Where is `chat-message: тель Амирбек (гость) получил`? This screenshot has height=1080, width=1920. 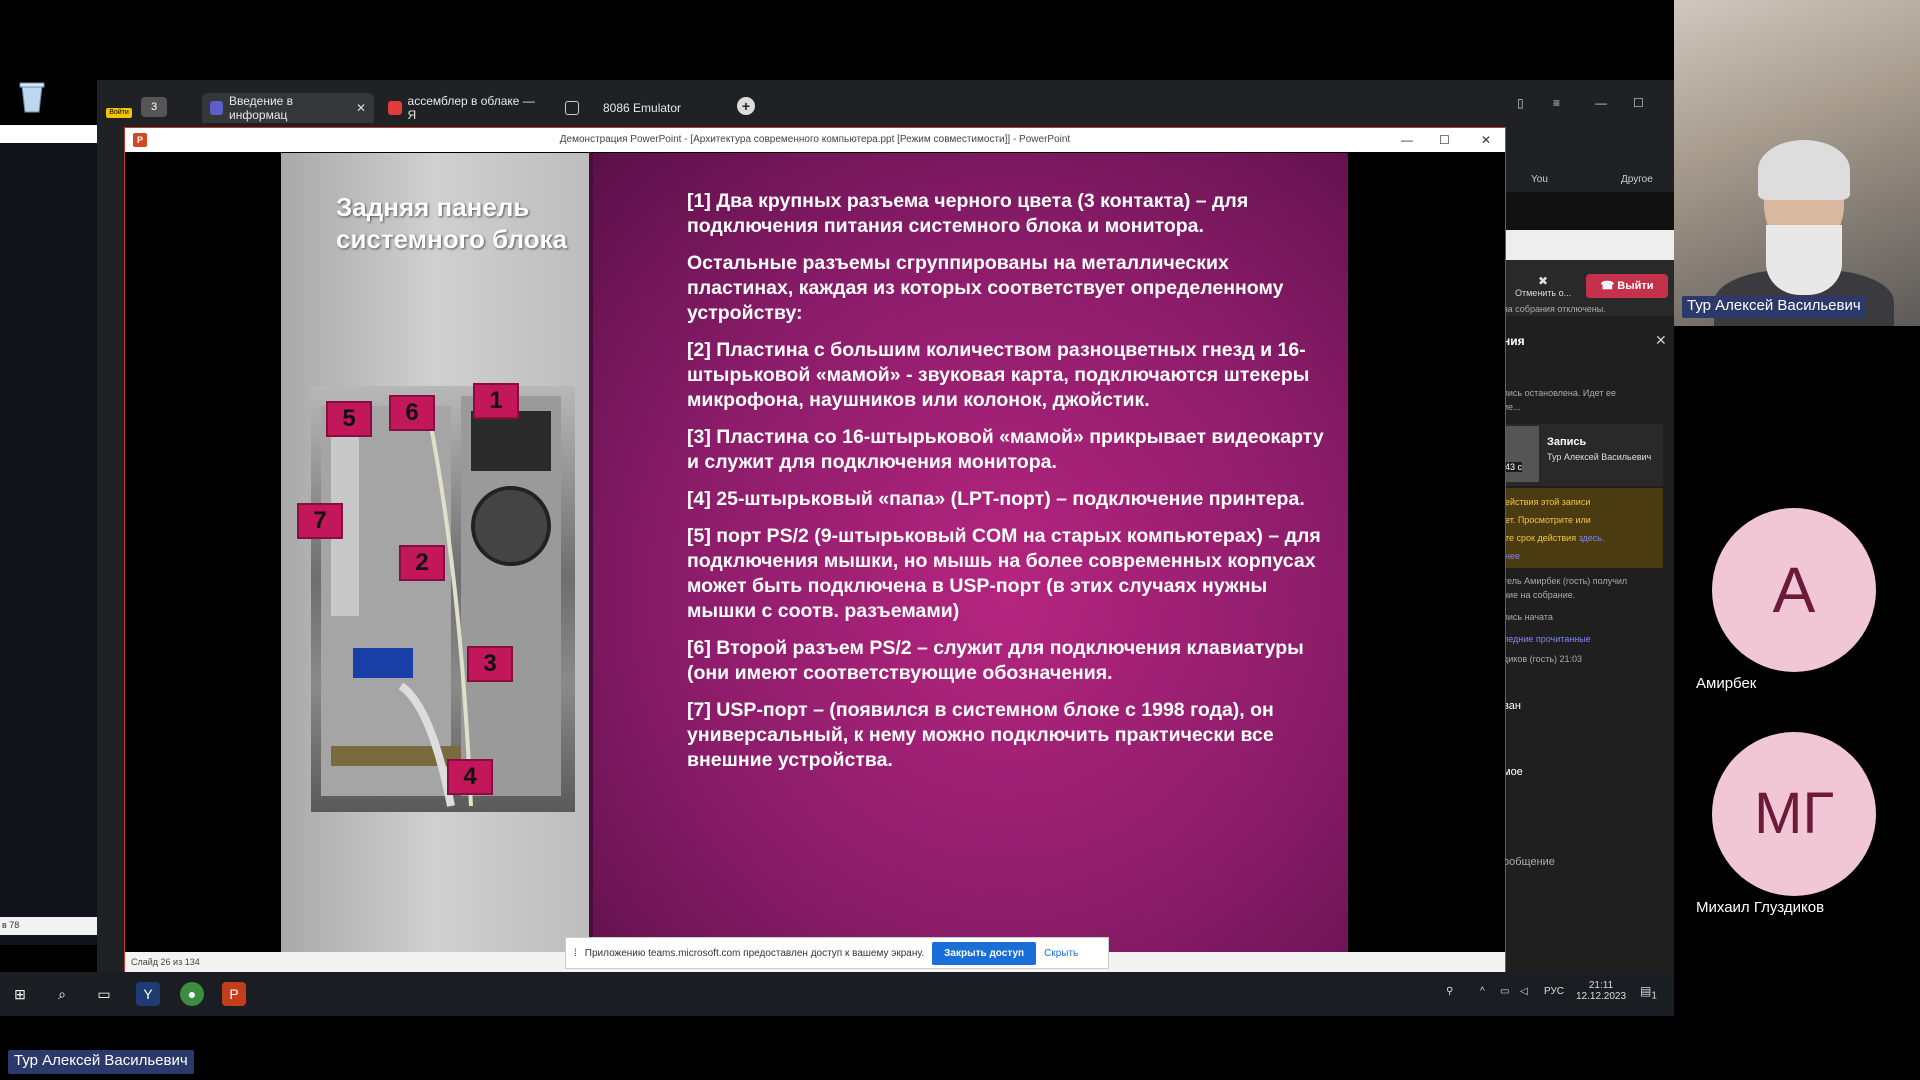
chat-message: тель Амирбек (гость) получил is located at coordinates (1565, 581).